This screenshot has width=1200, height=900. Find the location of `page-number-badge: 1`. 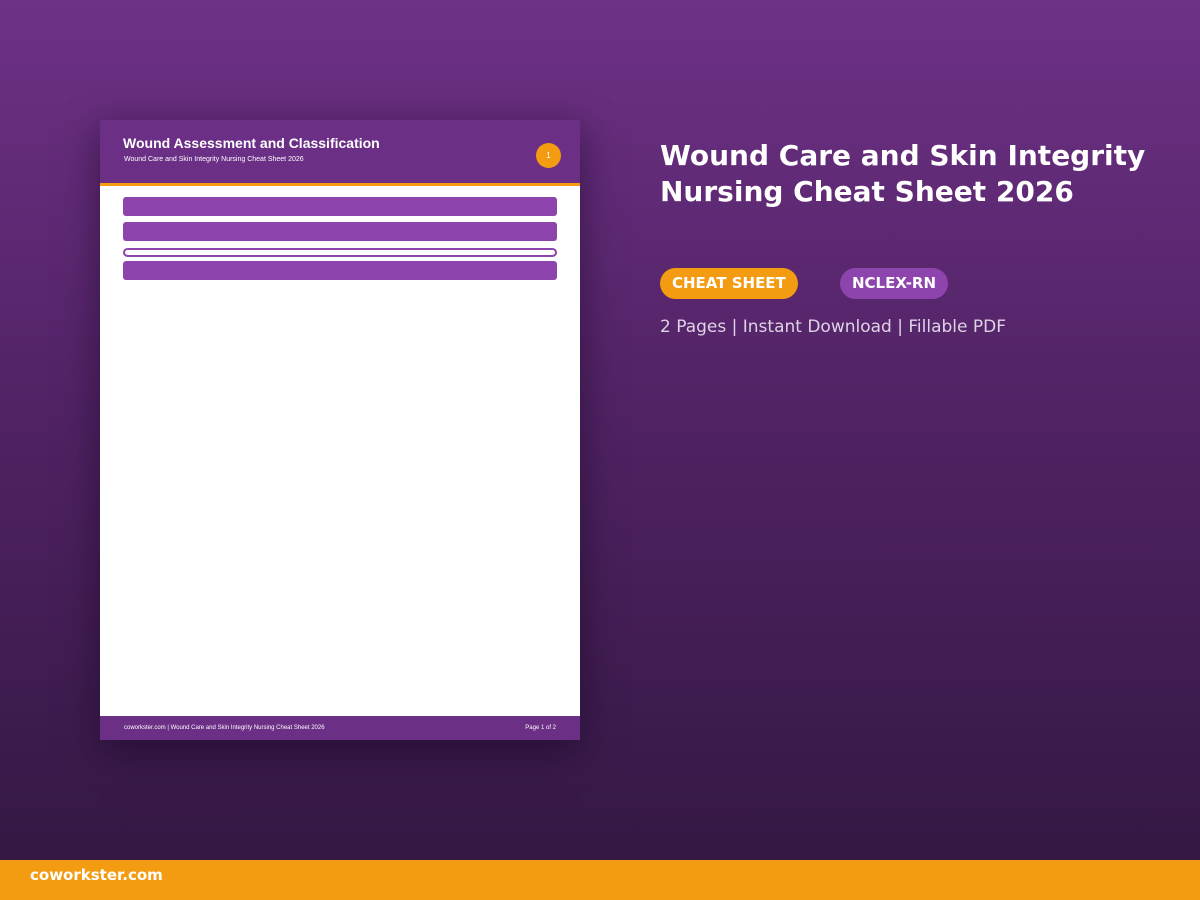

page-number-badge: 1 is located at coordinates (548, 155).